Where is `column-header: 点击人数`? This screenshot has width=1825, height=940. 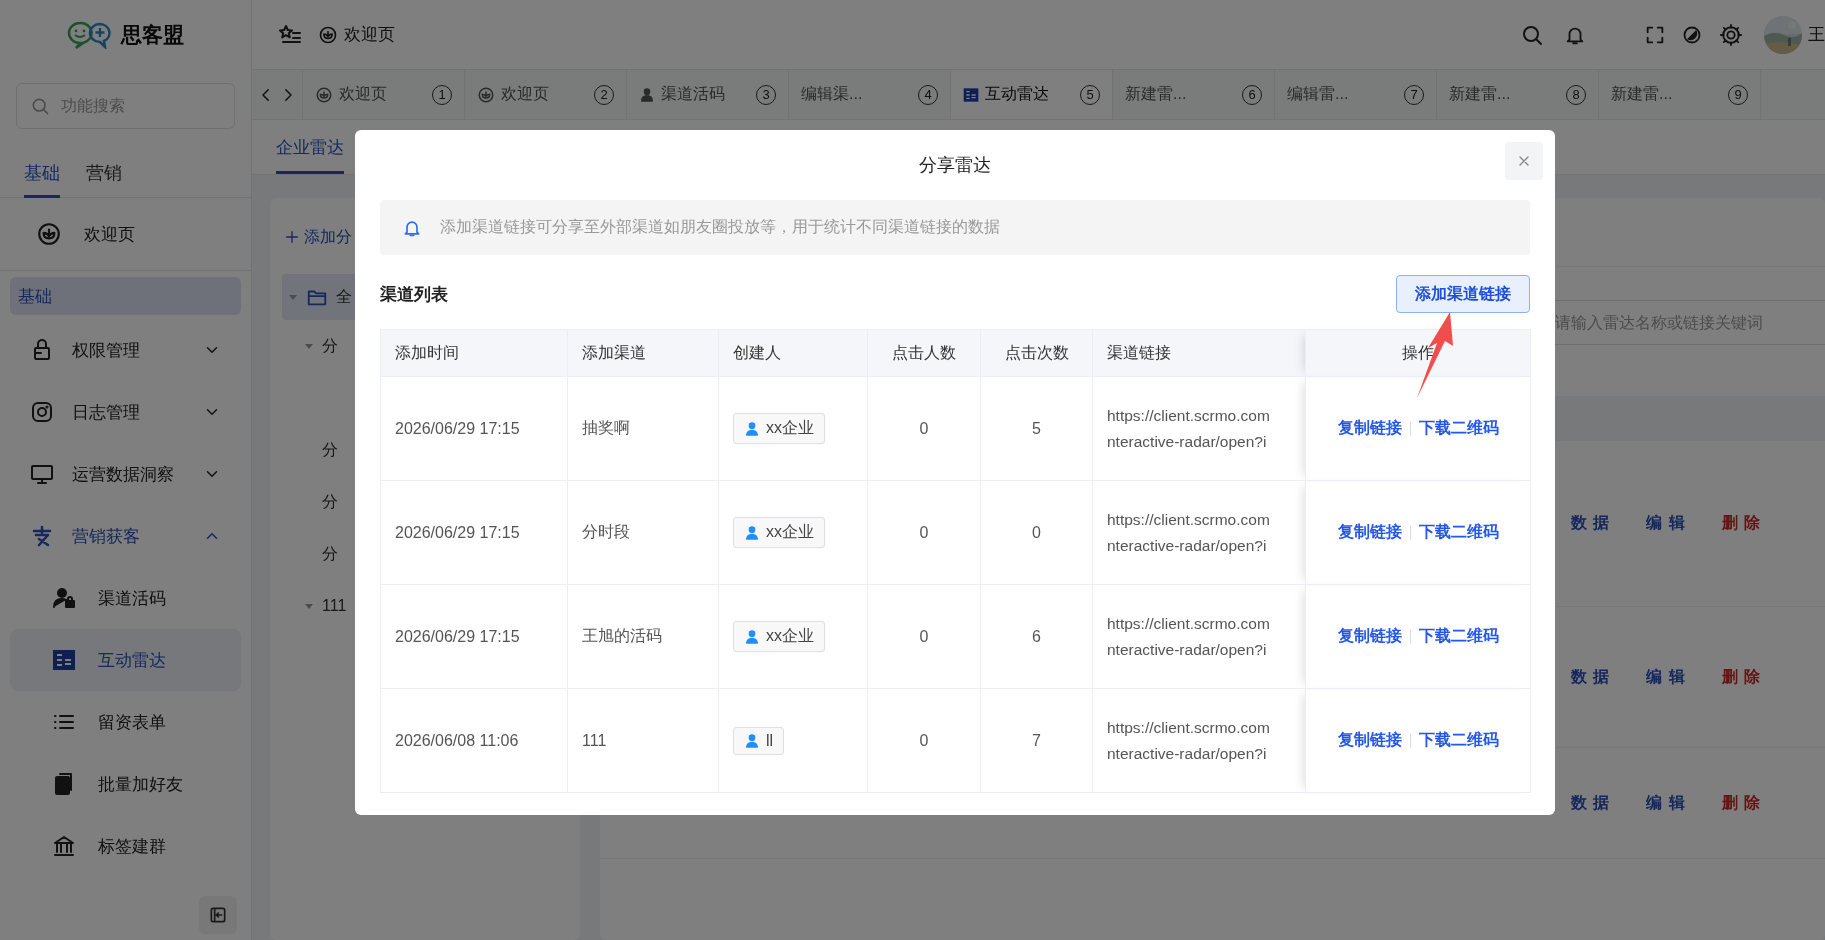 column-header: 点击人数 is located at coordinates (924, 352).